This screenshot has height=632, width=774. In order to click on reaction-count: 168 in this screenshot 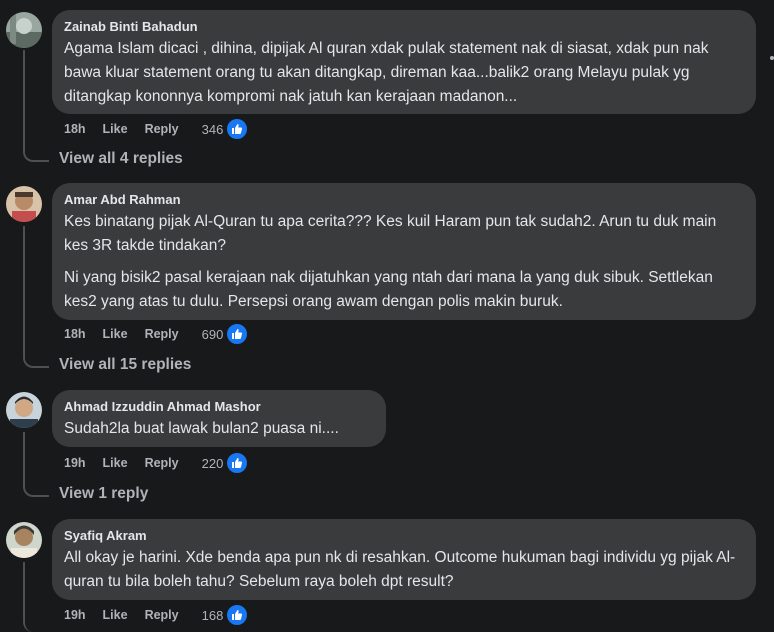, I will do `click(234, 615)`.